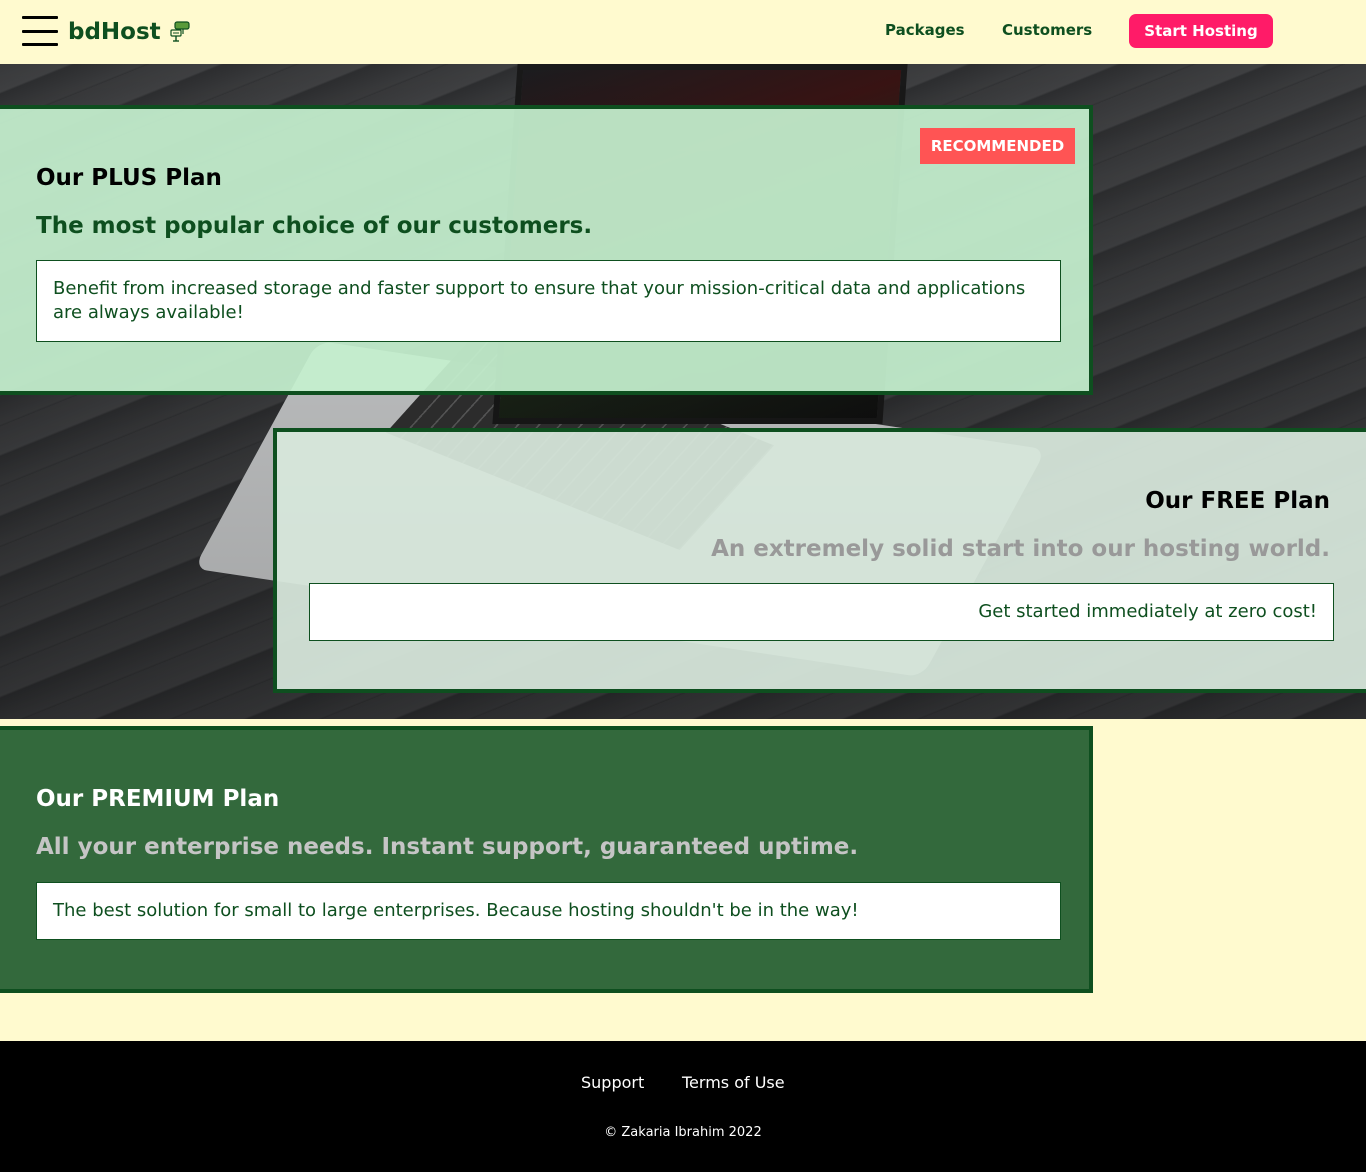 The height and width of the screenshot is (1172, 1366). Describe the element at coordinates (925, 30) in the screenshot. I see `nav-link-packages: Packages` at that location.